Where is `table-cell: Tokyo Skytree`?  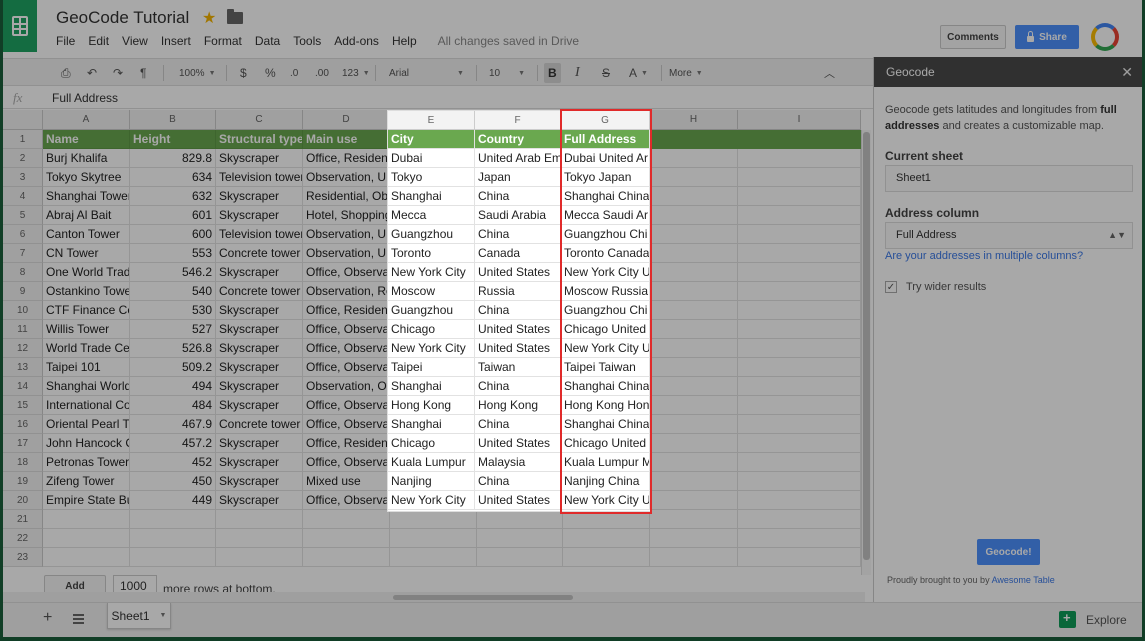
table-cell: Tokyo Skytree is located at coordinates (86, 177).